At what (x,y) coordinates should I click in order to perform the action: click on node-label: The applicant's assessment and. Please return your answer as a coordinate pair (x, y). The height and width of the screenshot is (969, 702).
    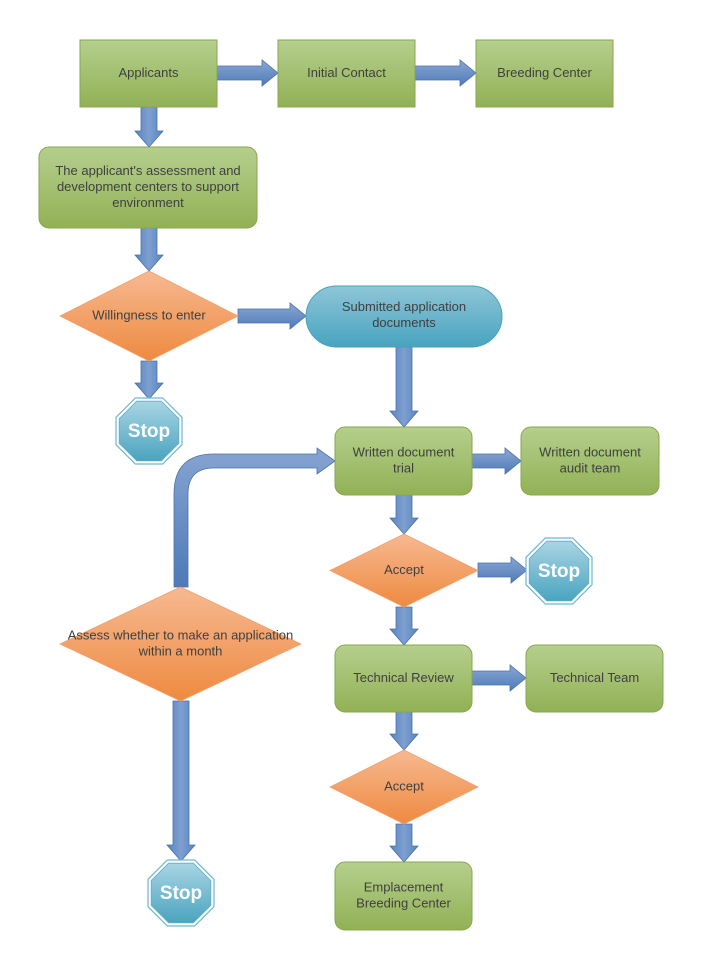
    Looking at the image, I should click on (147, 170).